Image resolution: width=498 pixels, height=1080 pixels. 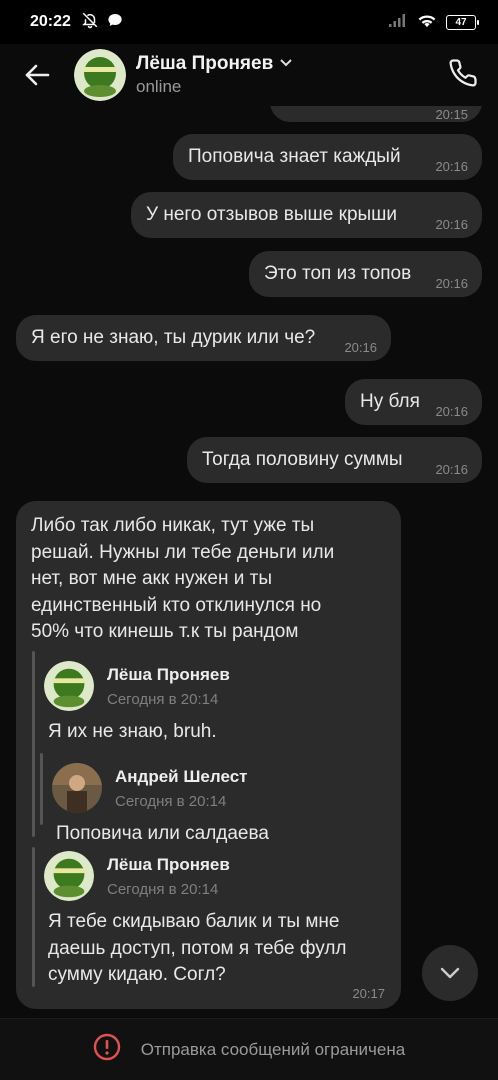 I want to click on message-text: Поповича знает каждый, so click(x=294, y=156).